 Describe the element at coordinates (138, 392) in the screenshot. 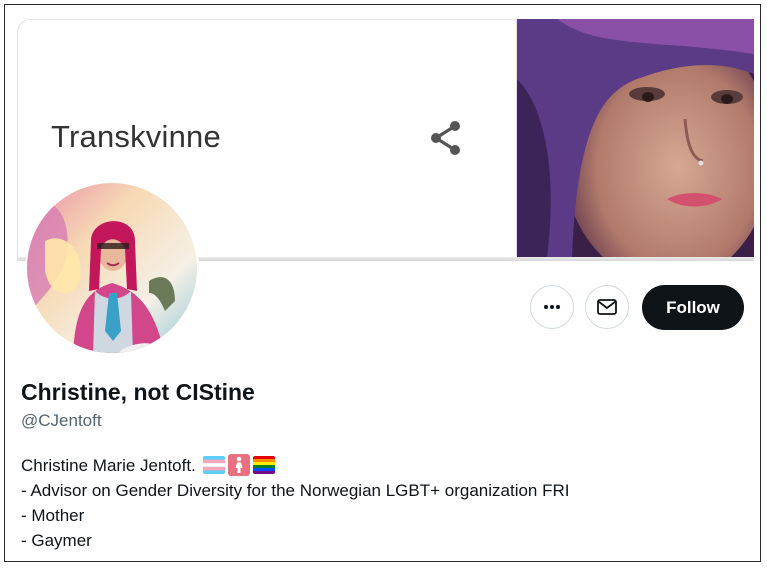

I see `display-name: Christine, not CIStine` at that location.